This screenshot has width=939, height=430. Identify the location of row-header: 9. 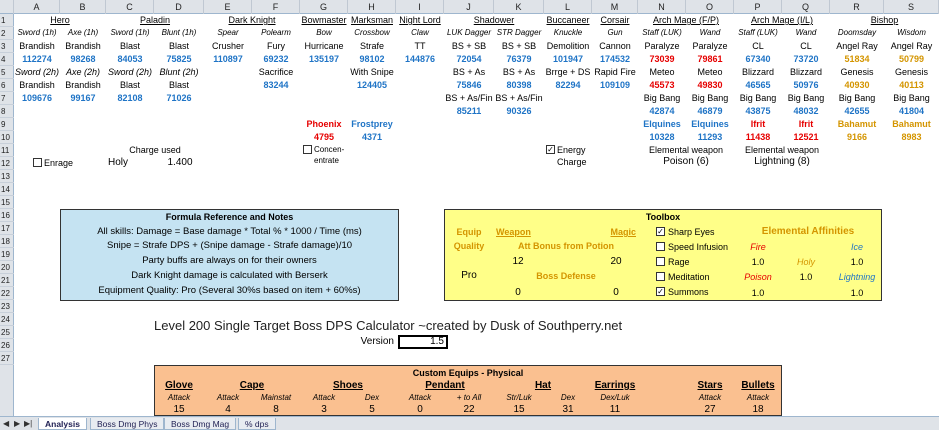
(7, 124).